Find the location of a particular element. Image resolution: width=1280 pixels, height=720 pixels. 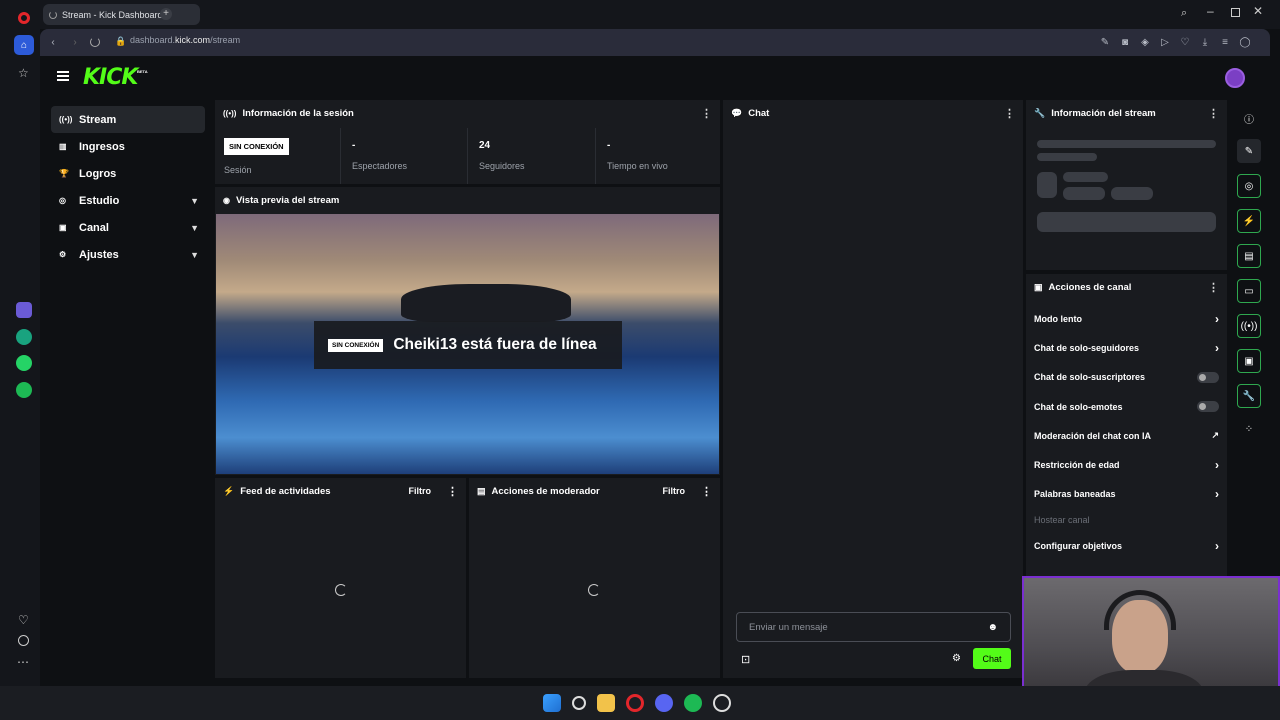

windows-start-icon is located at coordinates (552, 703).